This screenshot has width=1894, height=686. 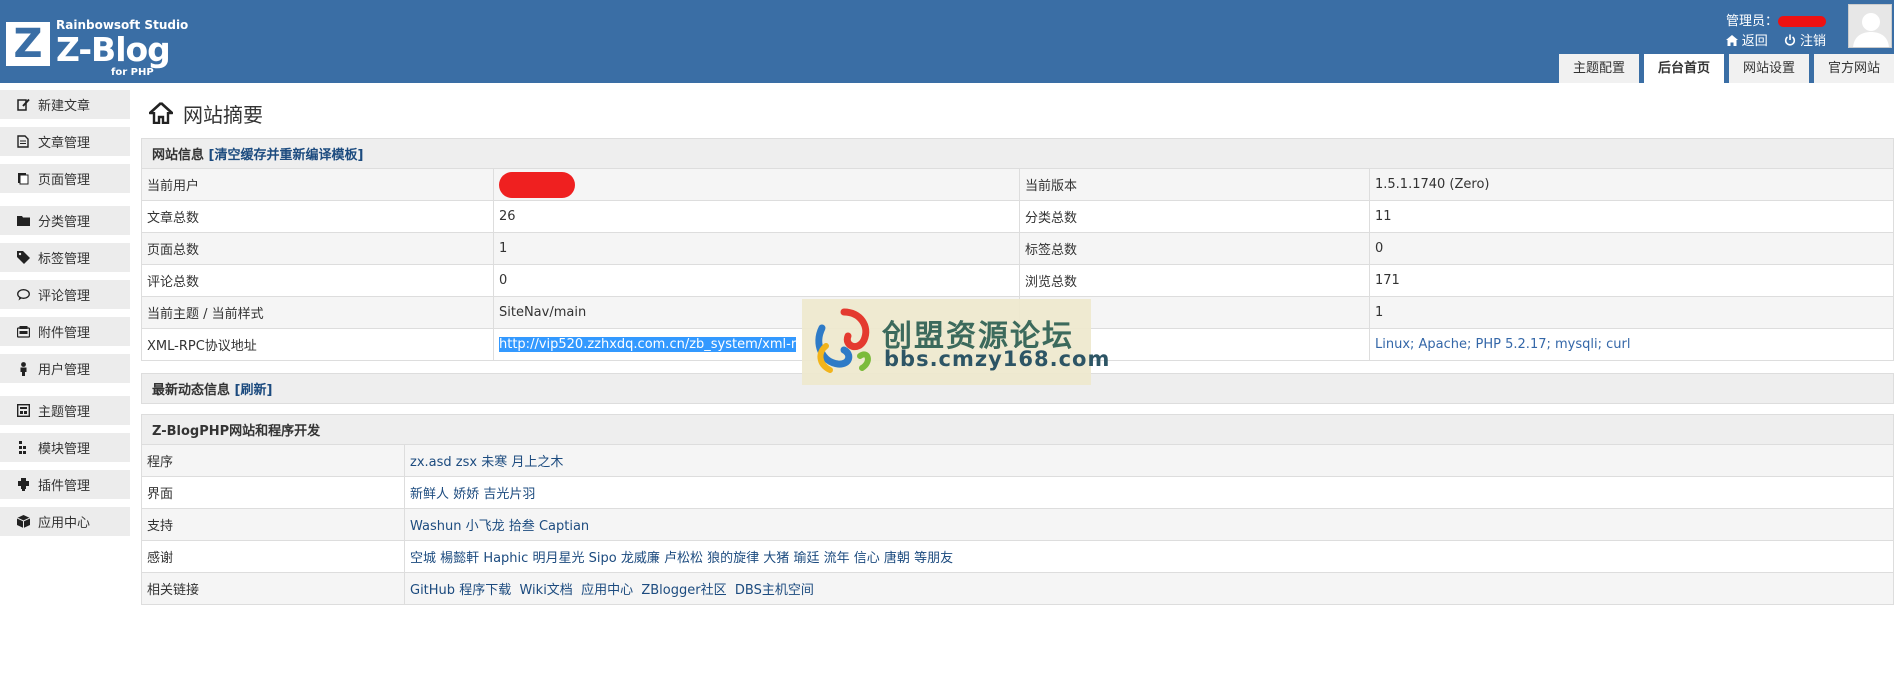 I want to click on credit-link: 拾叁, so click(x=522, y=526).